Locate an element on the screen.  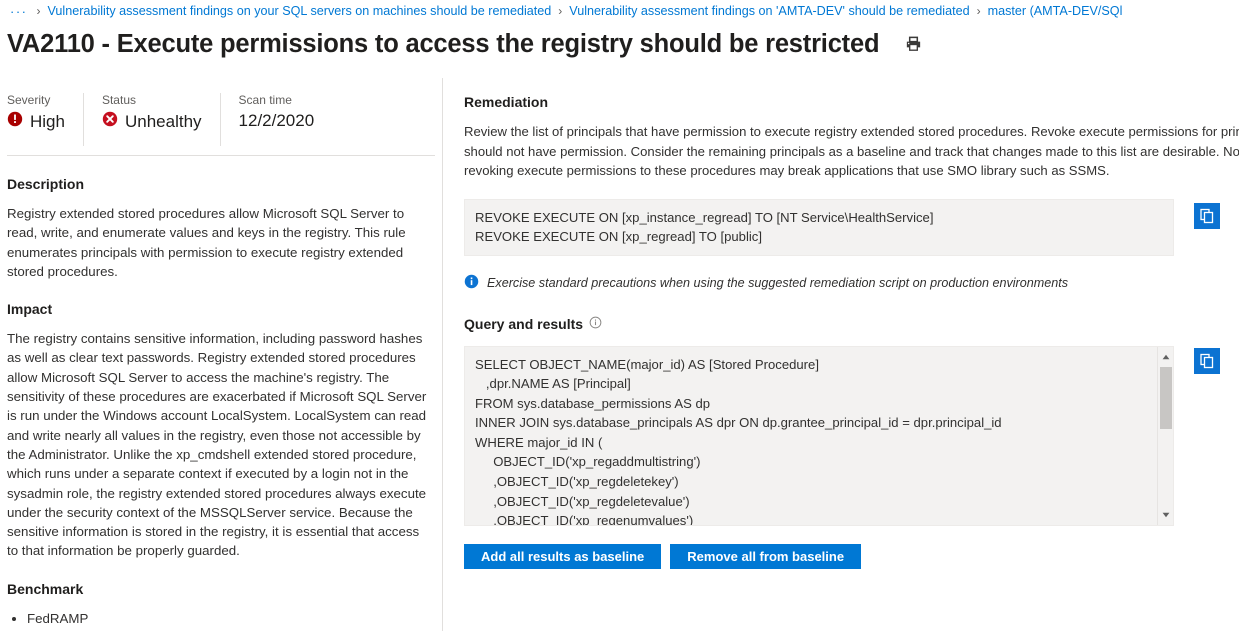
copy-remediation-script-button is located at coordinates (1207, 215).